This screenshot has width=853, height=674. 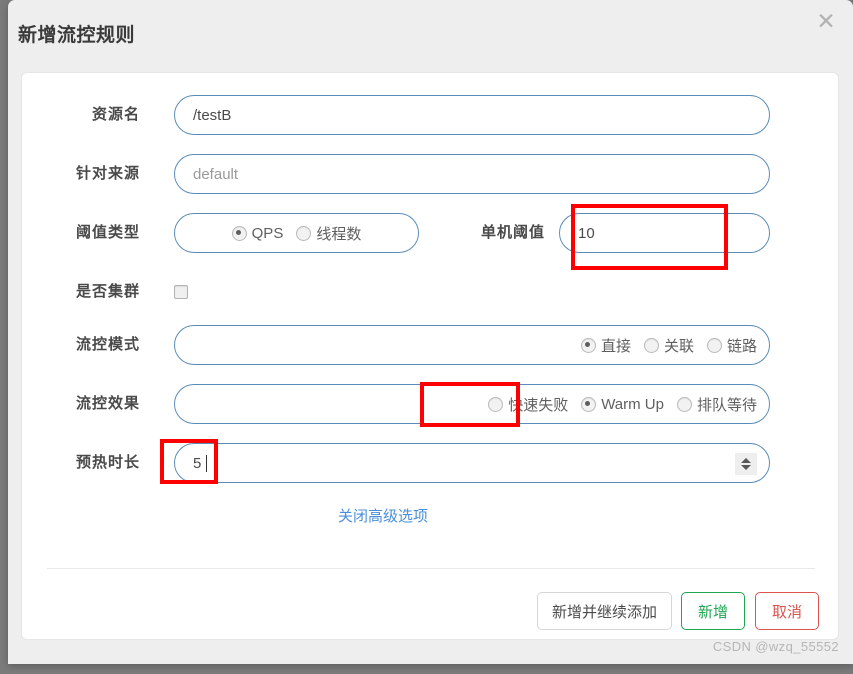 I want to click on flow-effect-option-fast-fail: 快速失败, so click(x=528, y=404).